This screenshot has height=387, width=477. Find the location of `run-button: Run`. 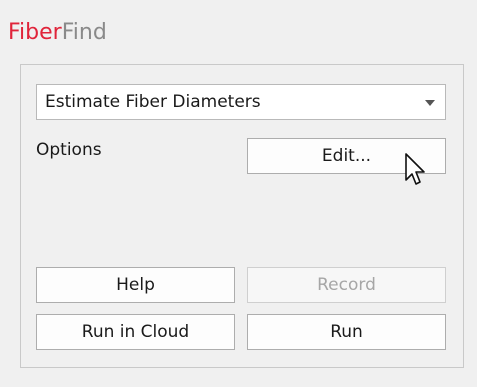

run-button: Run is located at coordinates (346, 332).